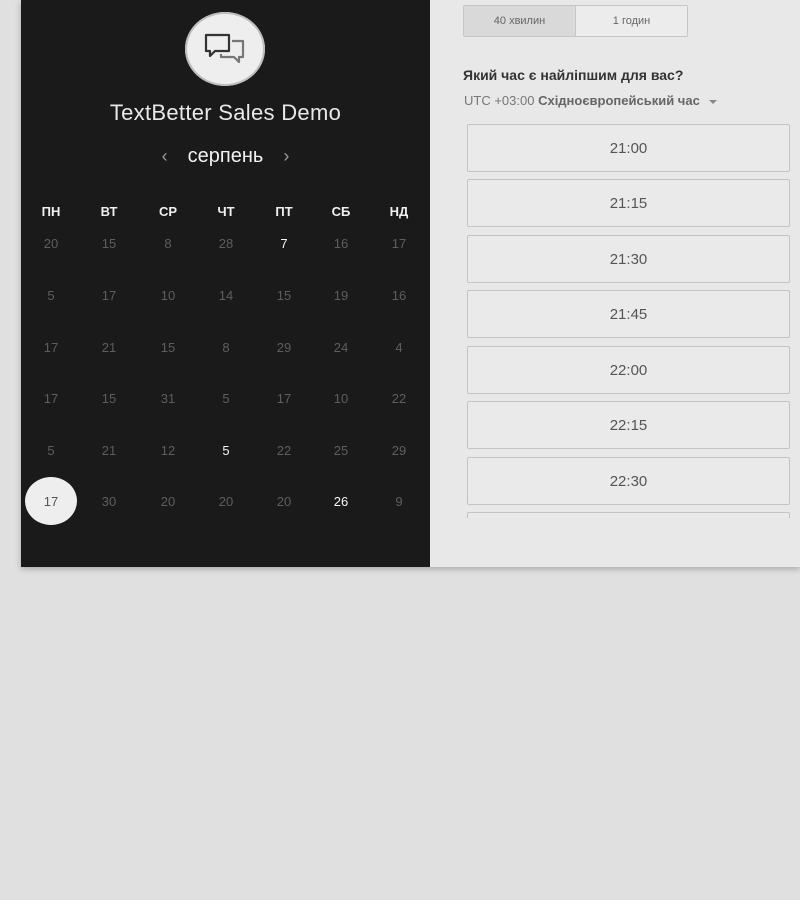 This screenshot has width=800, height=900. Describe the element at coordinates (631, 21) in the screenshot. I see `duration-option-1-hour: 1 годин` at that location.